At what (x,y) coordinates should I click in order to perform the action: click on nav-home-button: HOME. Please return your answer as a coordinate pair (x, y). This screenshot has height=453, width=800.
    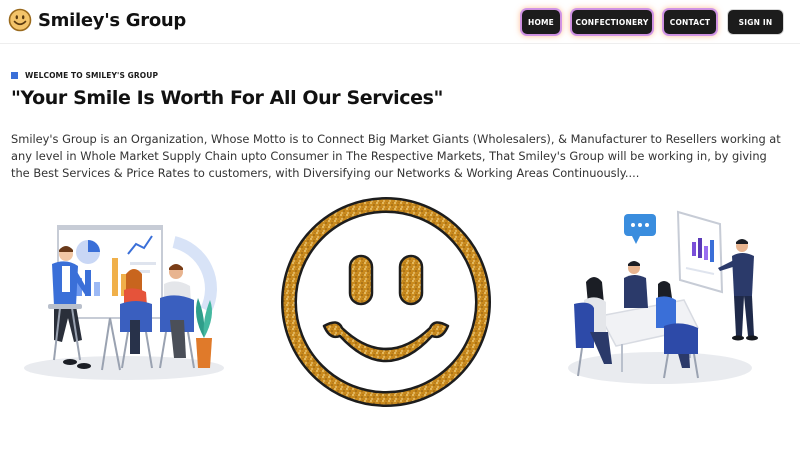
    Looking at the image, I should click on (541, 22).